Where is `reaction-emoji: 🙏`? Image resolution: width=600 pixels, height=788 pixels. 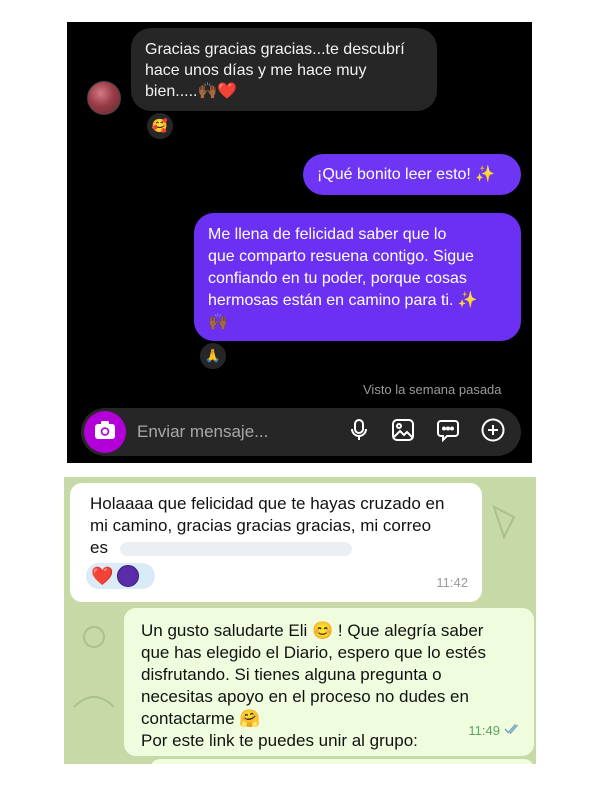
reaction-emoji: 🙏 is located at coordinates (213, 355).